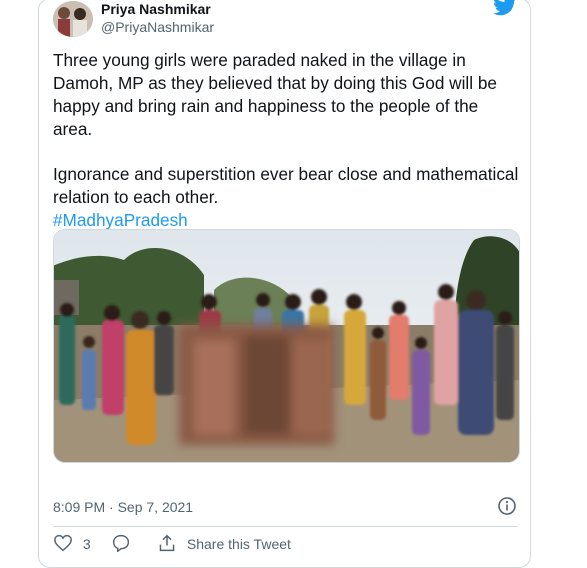 The width and height of the screenshot is (587, 568). Describe the element at coordinates (505, 8) in the screenshot. I see `twitter-bird-icon` at that location.